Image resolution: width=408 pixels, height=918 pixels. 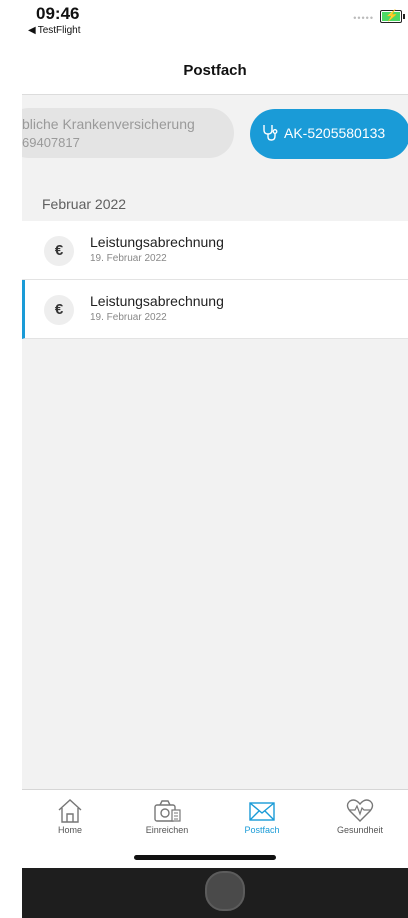 I want to click on tab-gesundheit-label: Gesundheit, so click(x=360, y=830).